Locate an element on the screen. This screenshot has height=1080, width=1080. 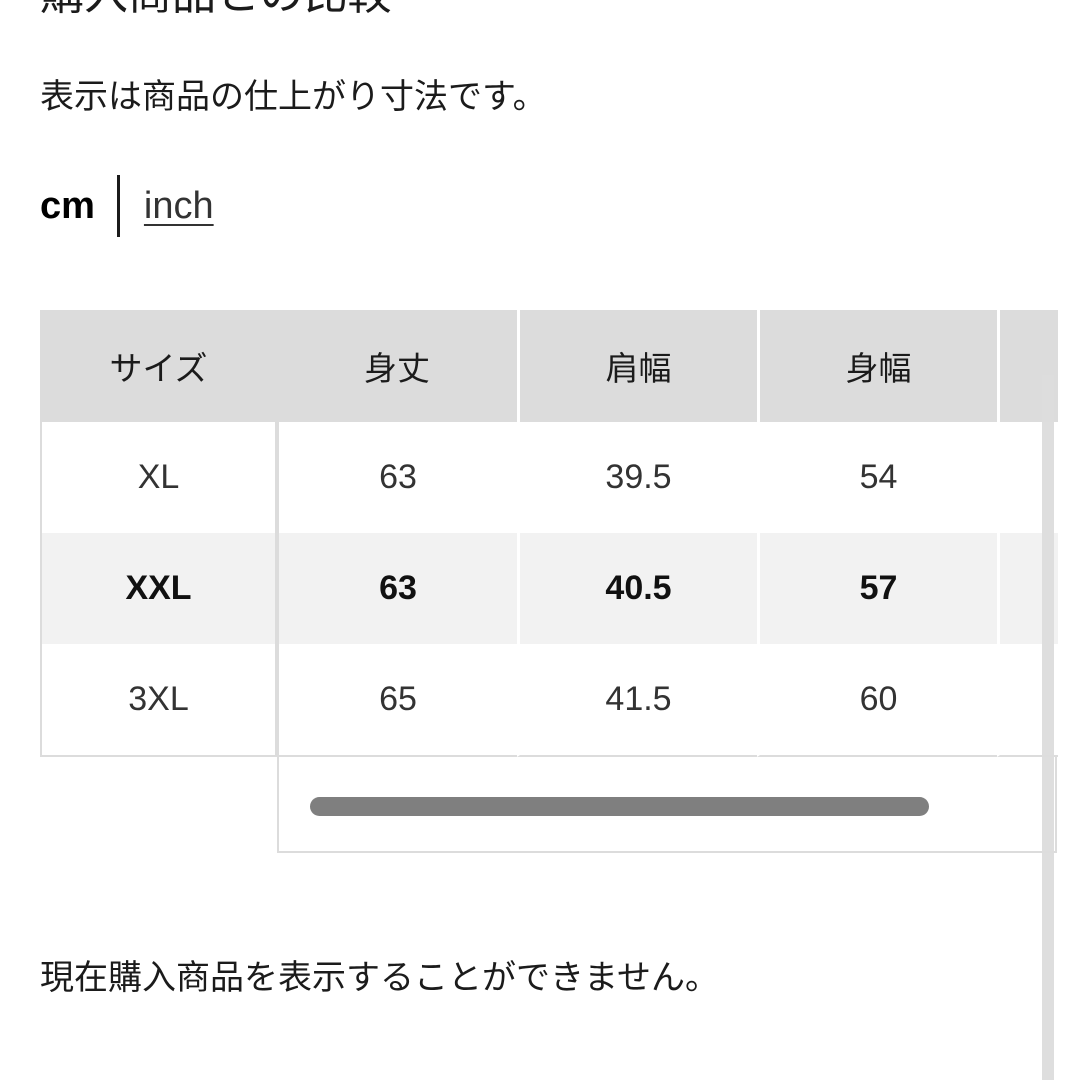
horizontal-scroll-thumb is located at coordinates (619, 806).